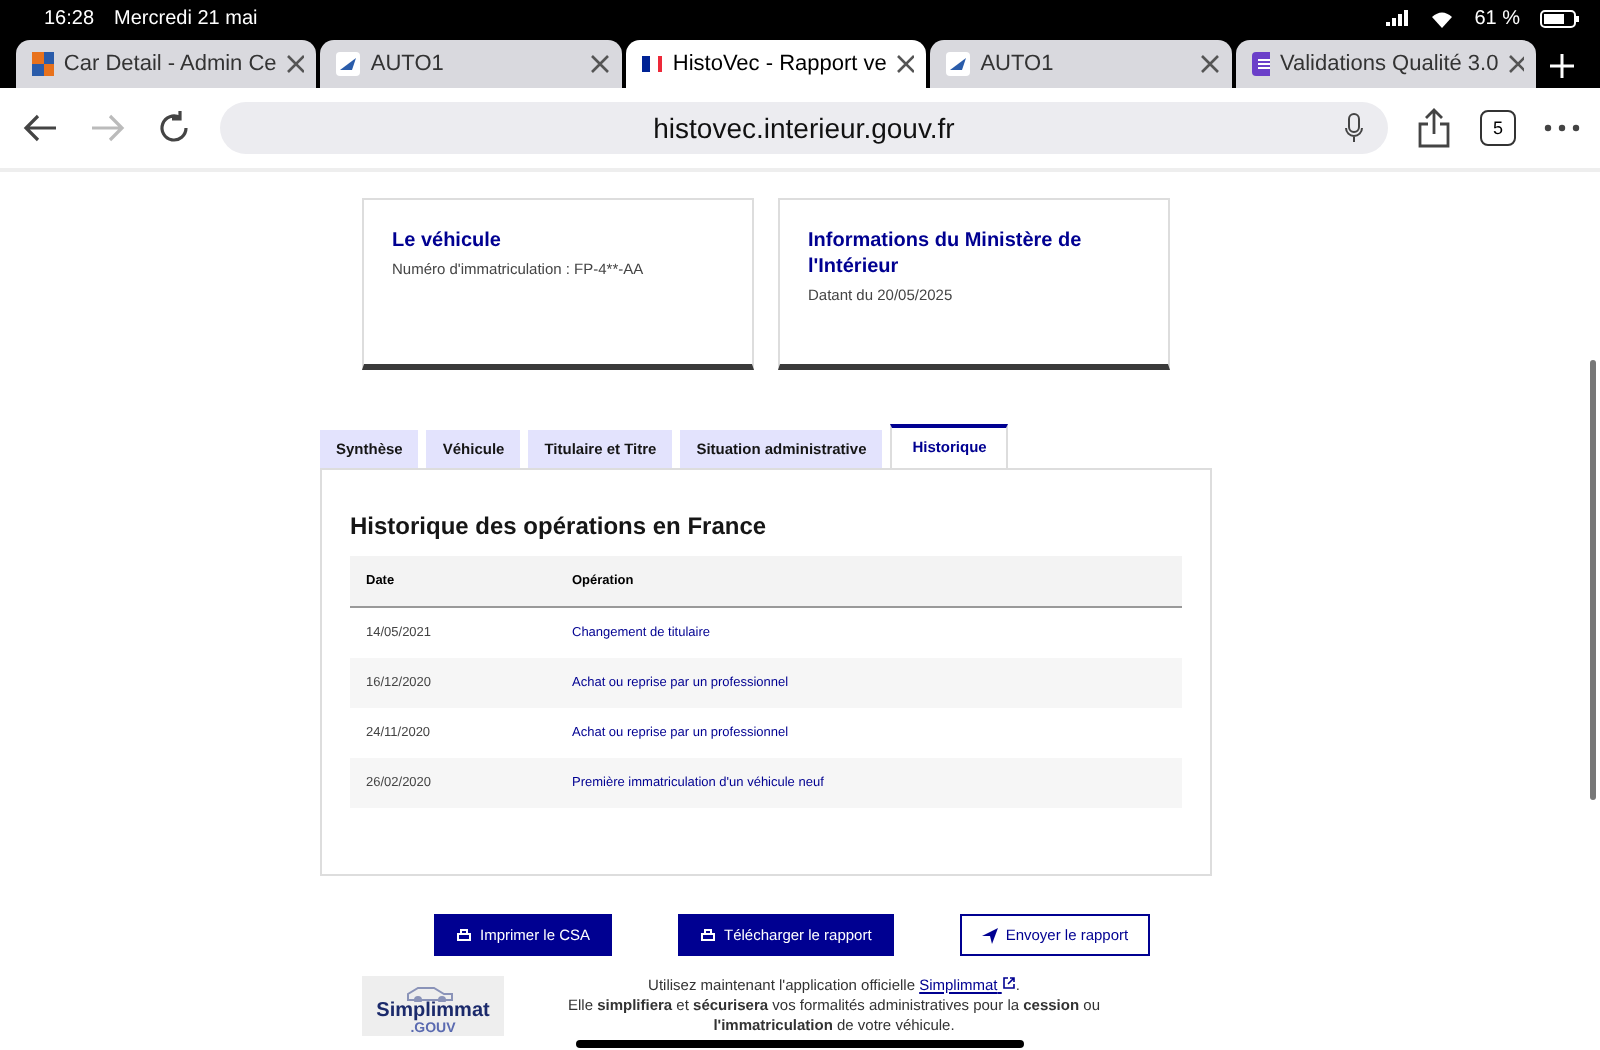  I want to click on browser-tab: Validations Qualité 3.0, so click(1386, 64).